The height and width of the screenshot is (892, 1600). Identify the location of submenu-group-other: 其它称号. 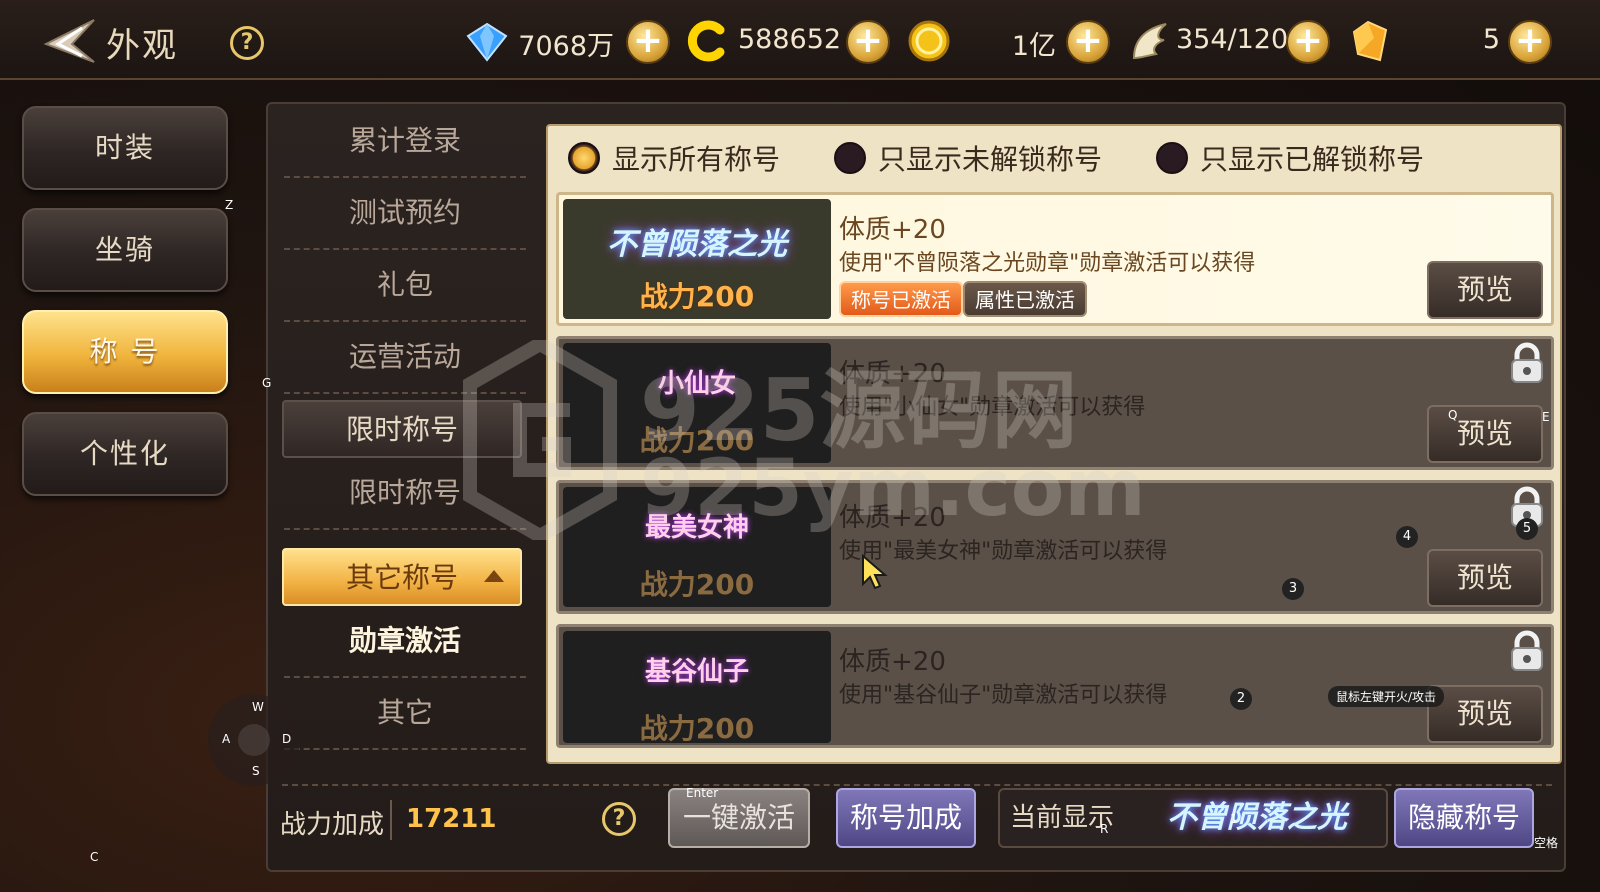
(402, 577).